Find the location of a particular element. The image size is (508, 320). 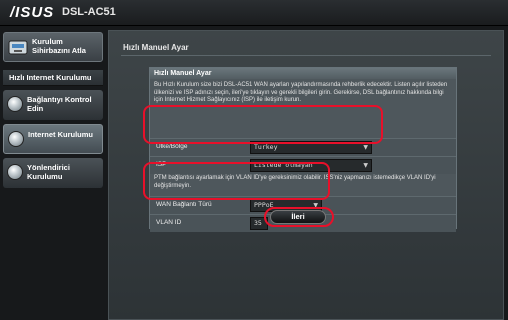

title-divider is located at coordinates (306, 55).